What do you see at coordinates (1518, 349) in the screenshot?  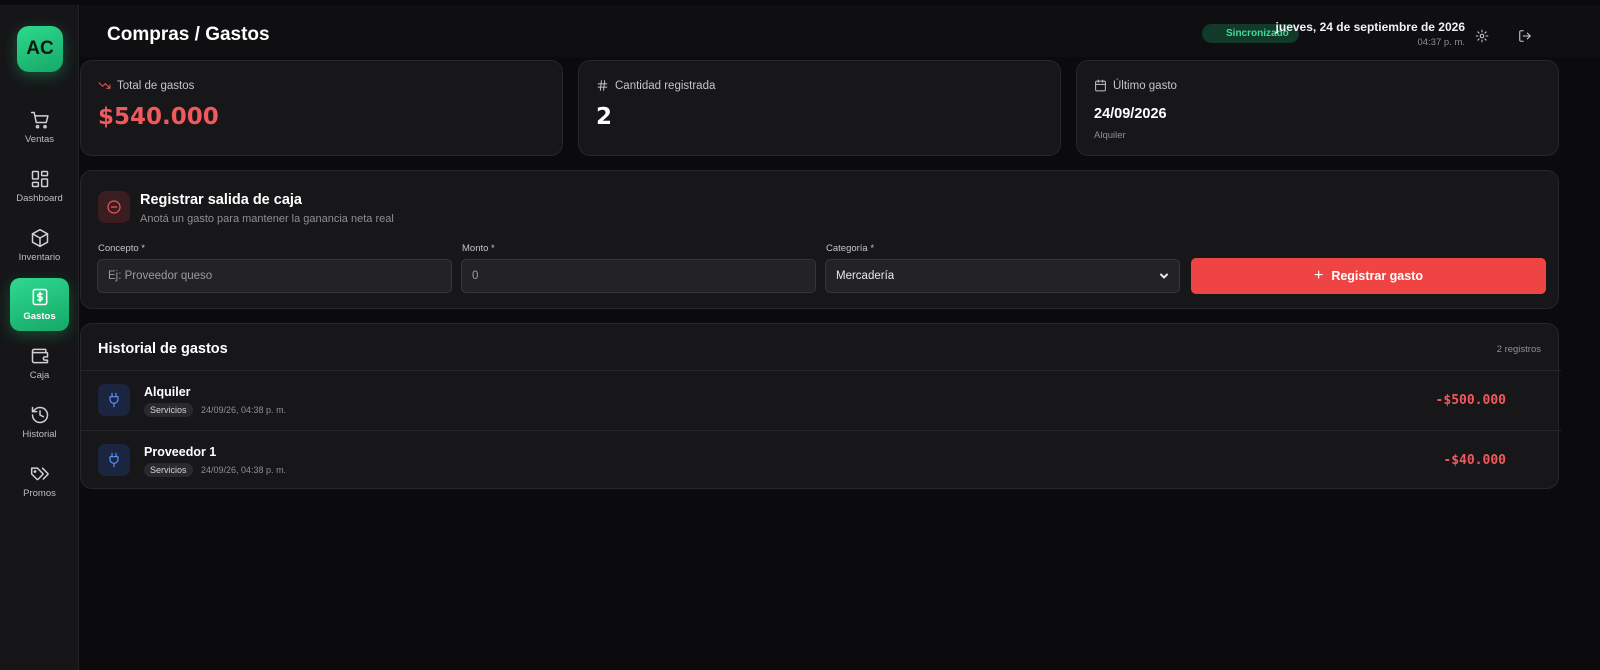 I see `history-count: 2 registros` at bounding box center [1518, 349].